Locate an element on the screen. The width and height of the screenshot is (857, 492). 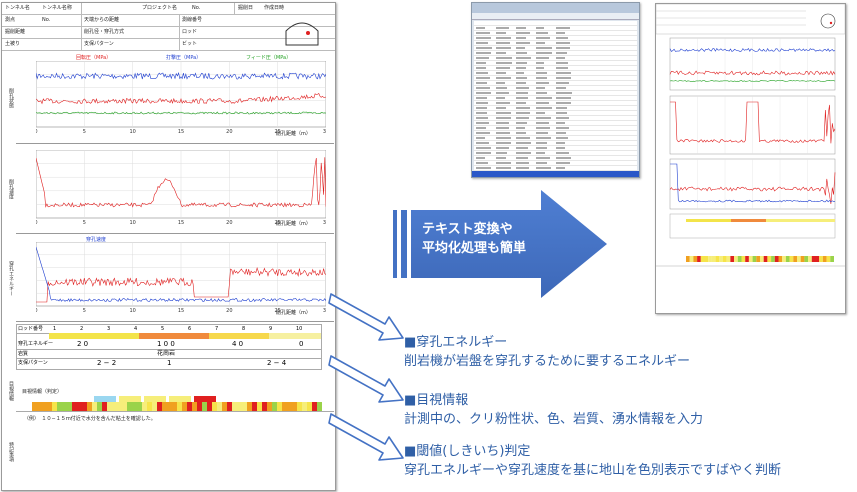
panel1-x-label: 削孔距離（m） is located at coordinates (293, 134).